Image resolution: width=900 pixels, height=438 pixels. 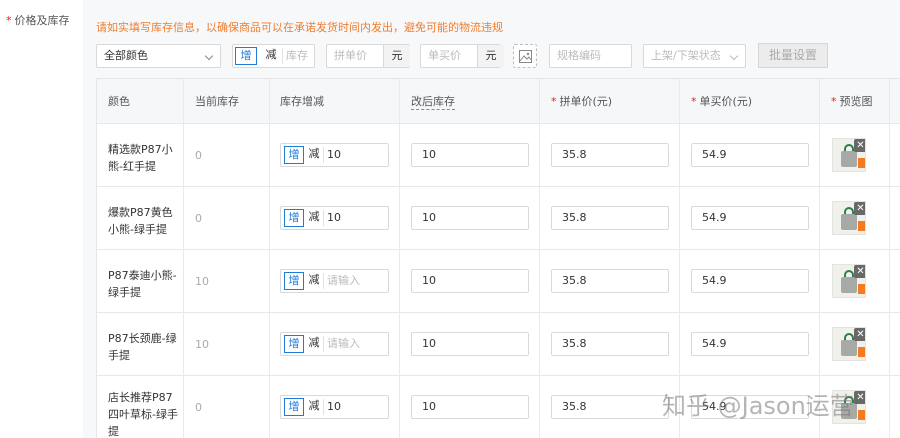 What do you see at coordinates (734, 56) in the screenshot?
I see `chevron-down-icon` at bounding box center [734, 56].